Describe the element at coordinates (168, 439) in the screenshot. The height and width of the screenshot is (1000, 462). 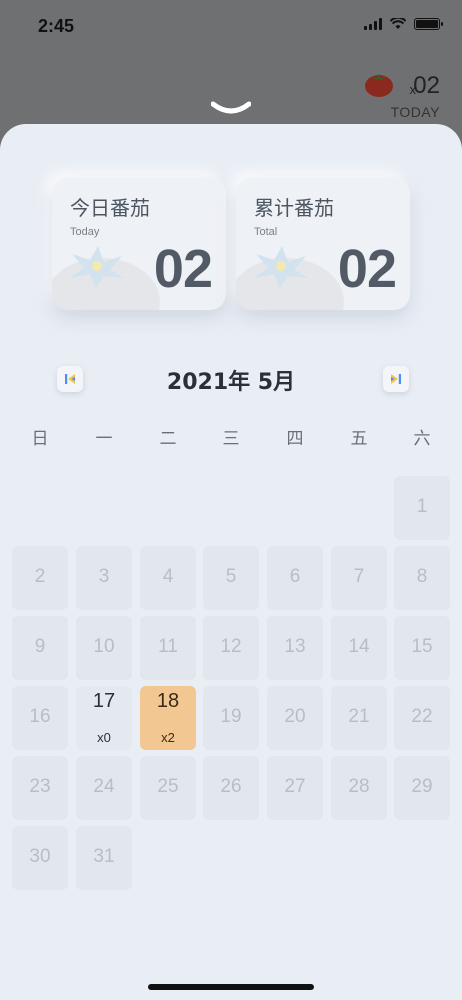
I see `weekday-label: 二` at that location.